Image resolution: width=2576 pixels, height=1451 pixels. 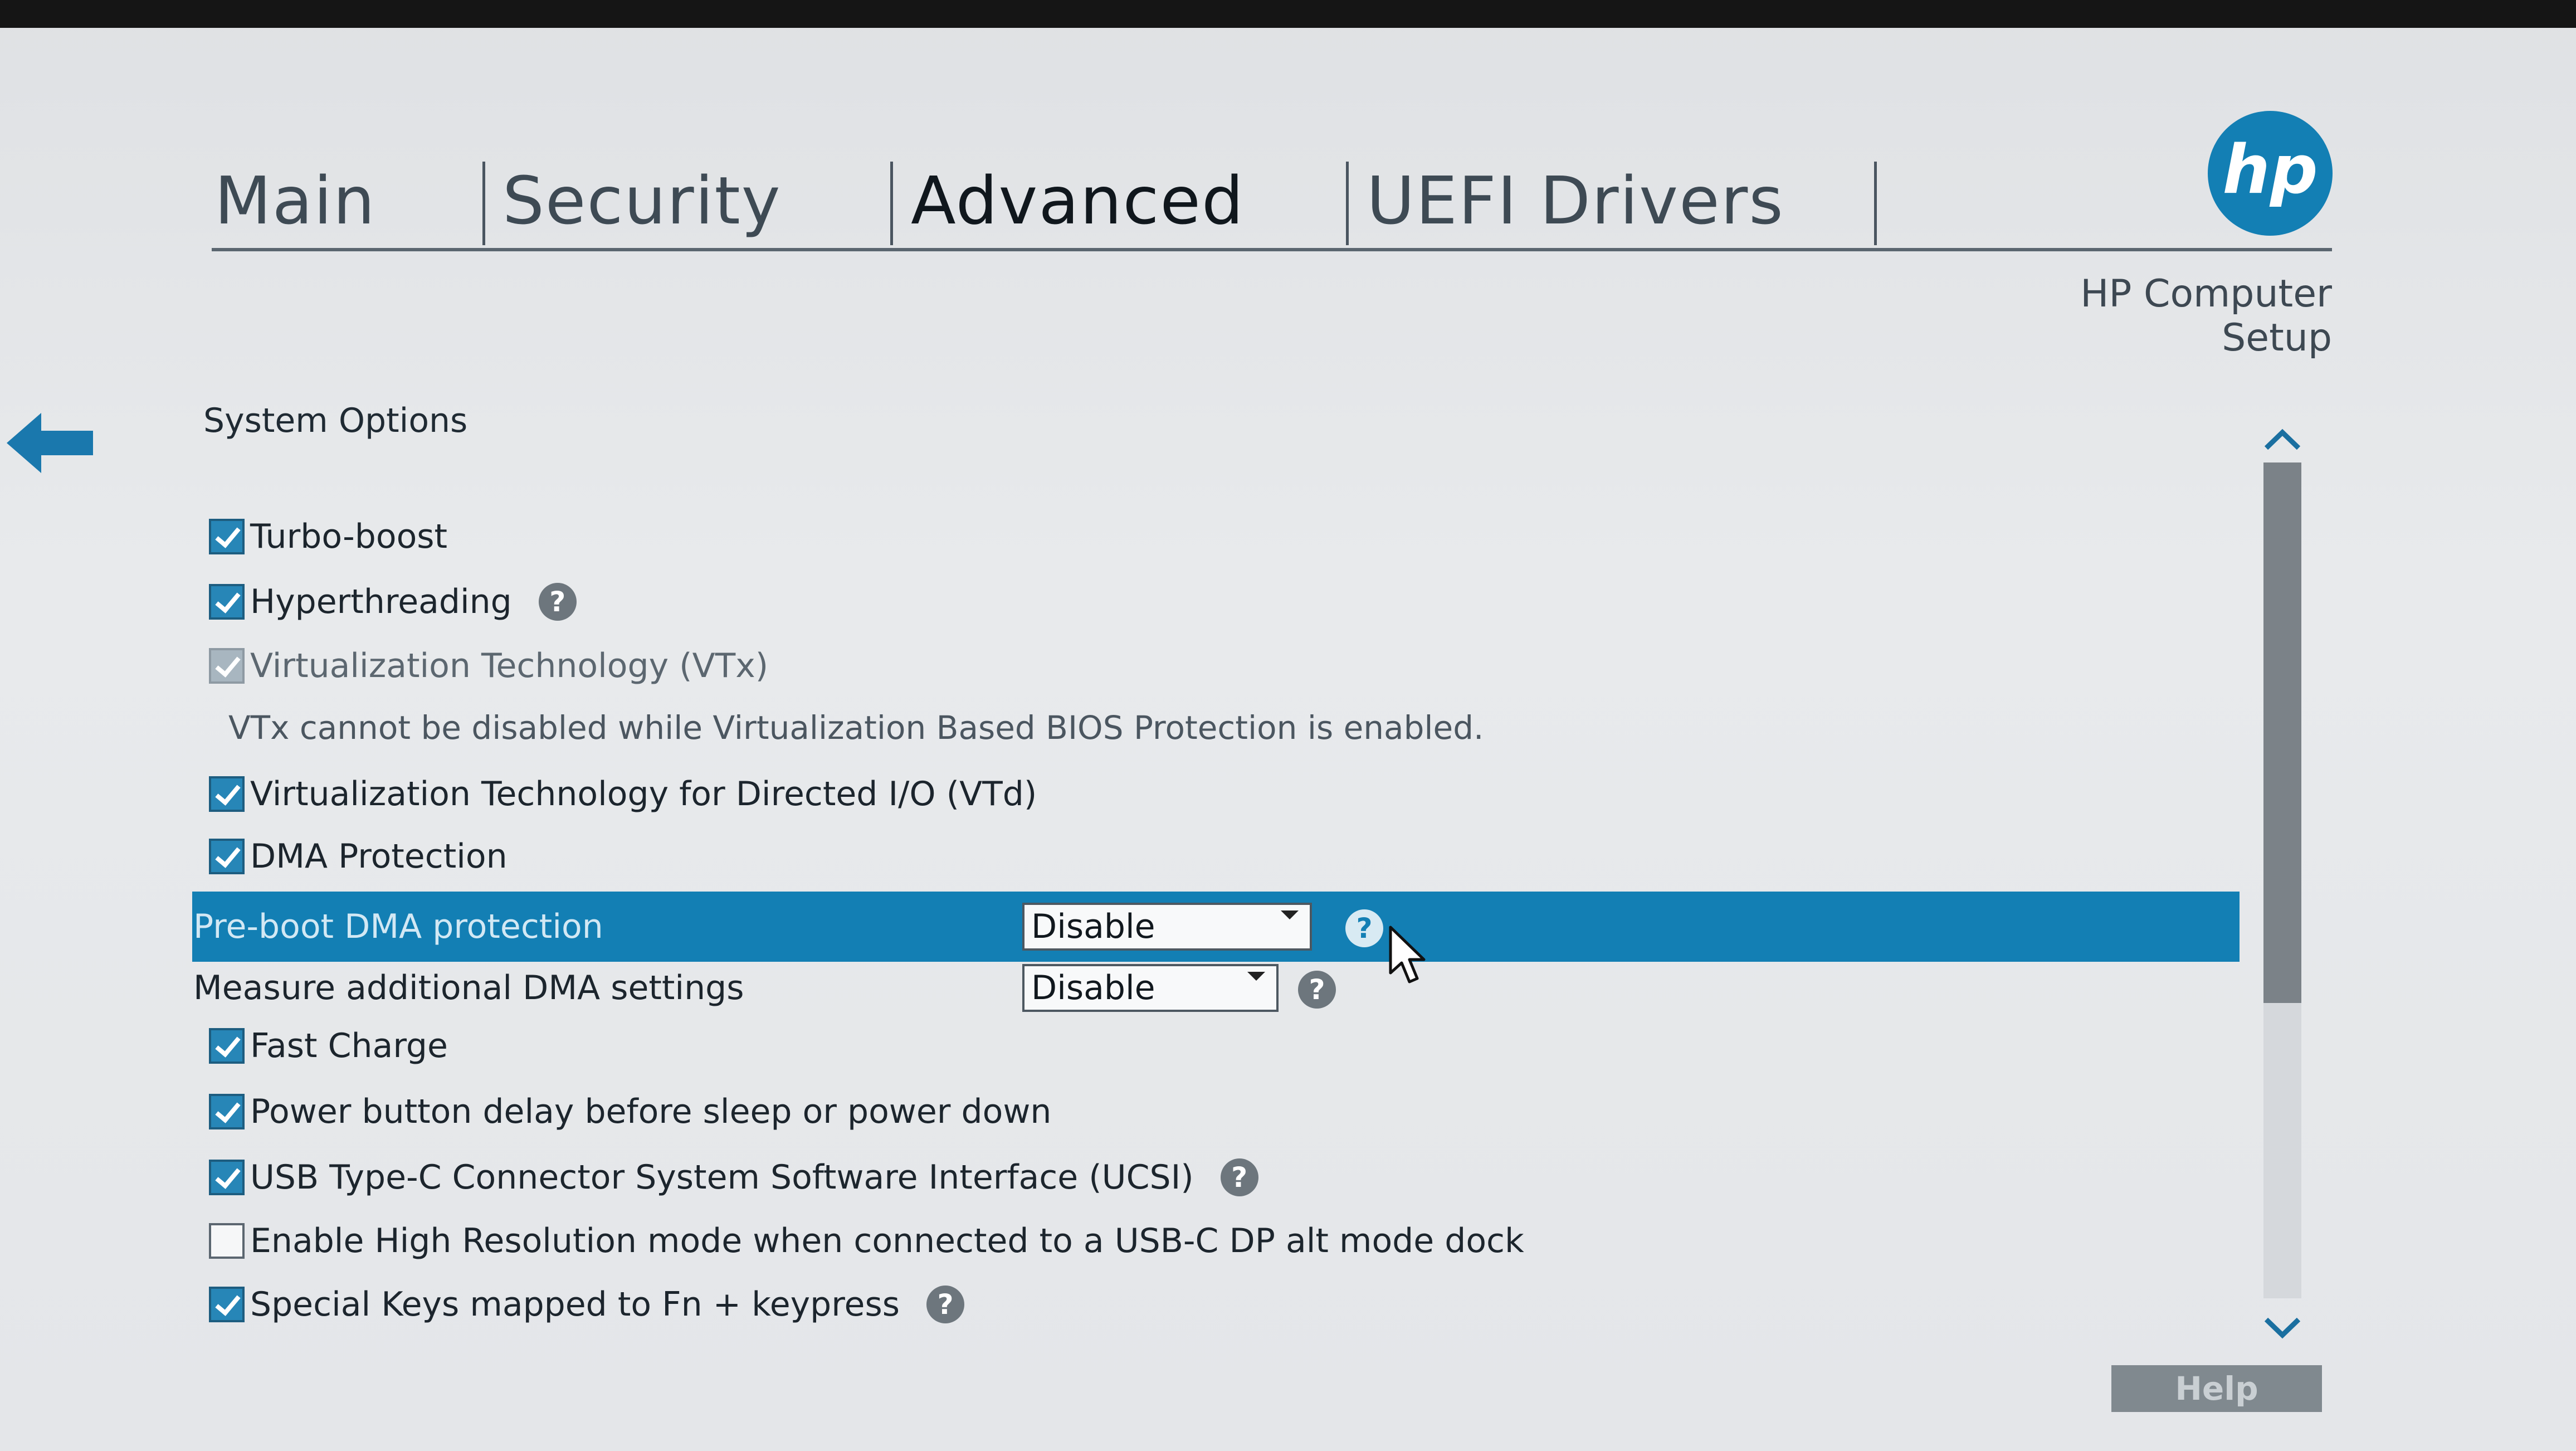 What do you see at coordinates (227, 602) in the screenshot?
I see `hyperthreading-checkbox` at bounding box center [227, 602].